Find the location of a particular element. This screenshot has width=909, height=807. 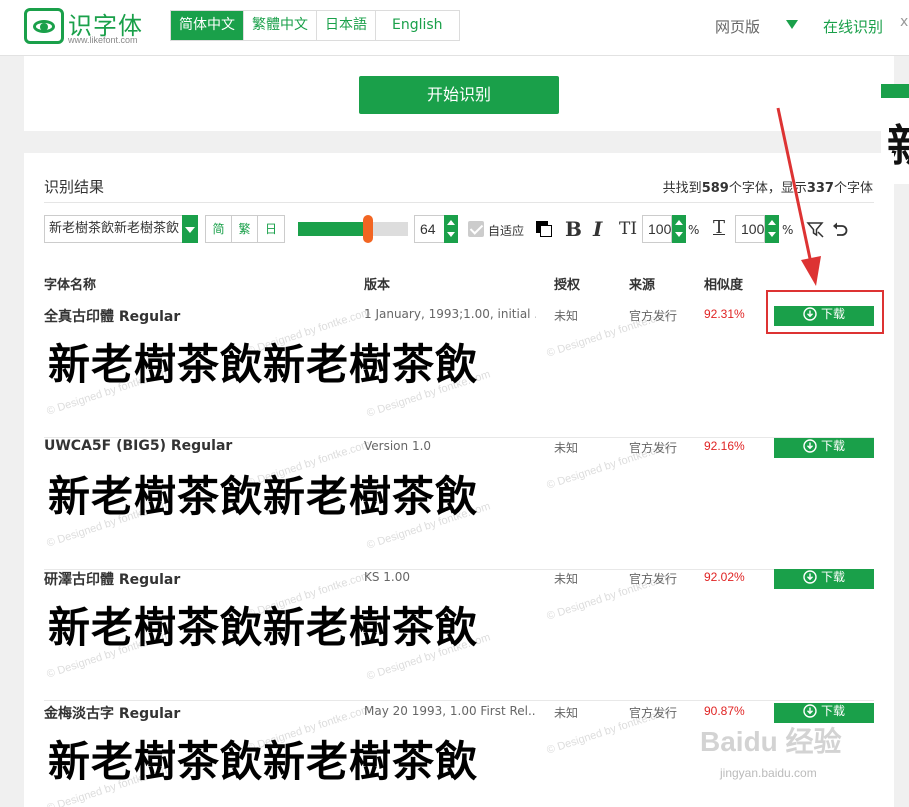

divider is located at coordinates (459, 202).